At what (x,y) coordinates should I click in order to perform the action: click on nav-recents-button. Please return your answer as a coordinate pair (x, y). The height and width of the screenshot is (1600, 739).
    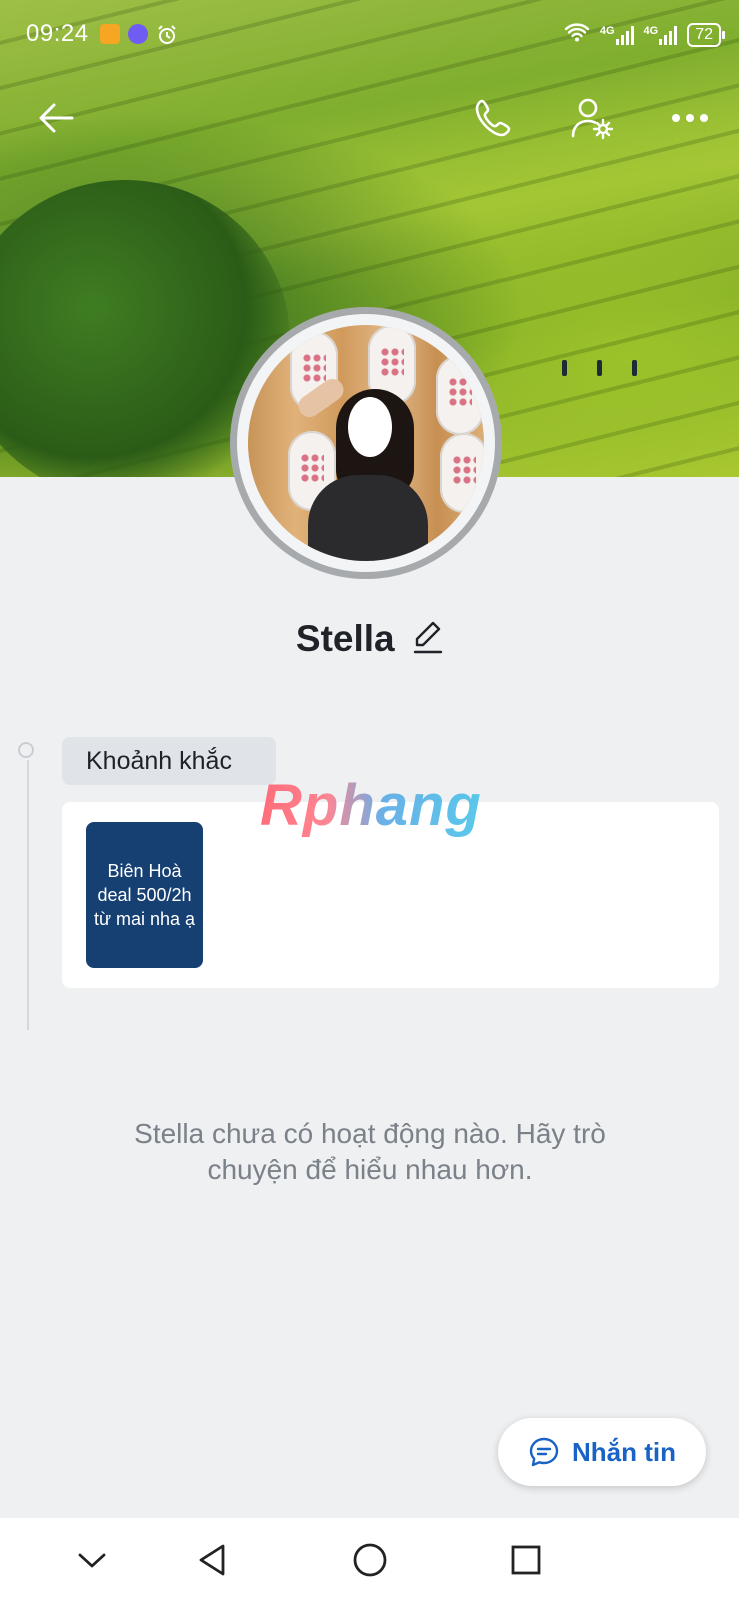
    Looking at the image, I should click on (526, 1560).